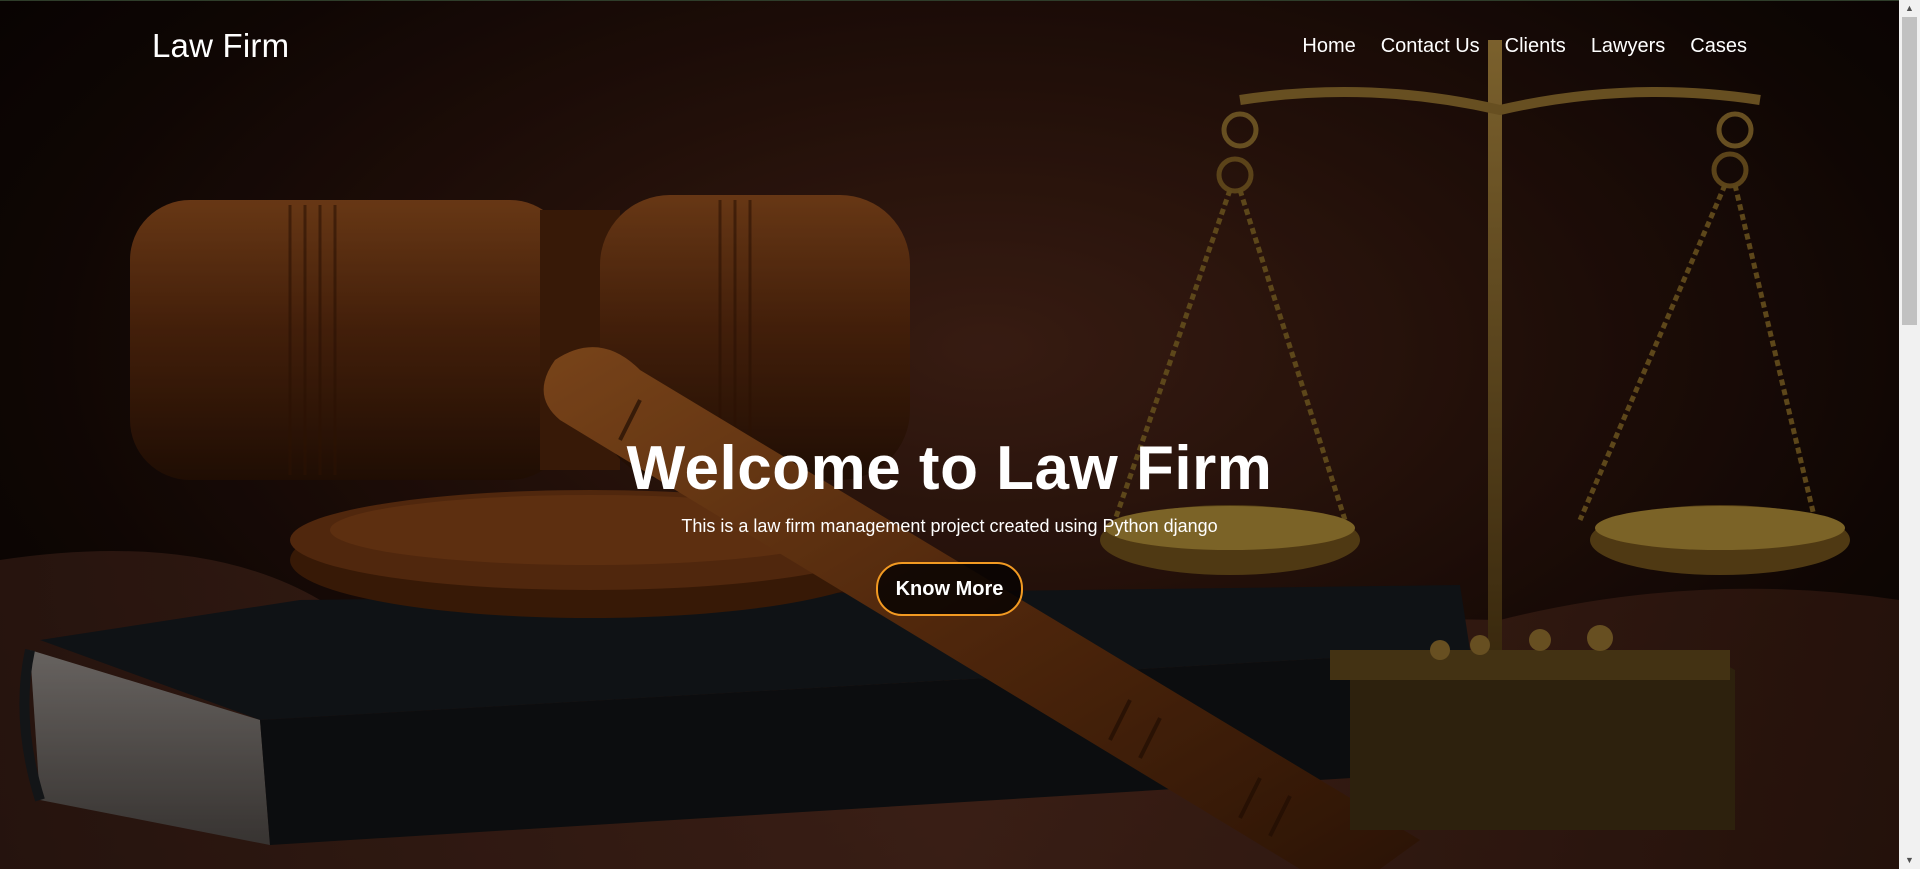 This screenshot has height=869, width=1920. I want to click on nav-item-clients: Clients, so click(1535, 46).